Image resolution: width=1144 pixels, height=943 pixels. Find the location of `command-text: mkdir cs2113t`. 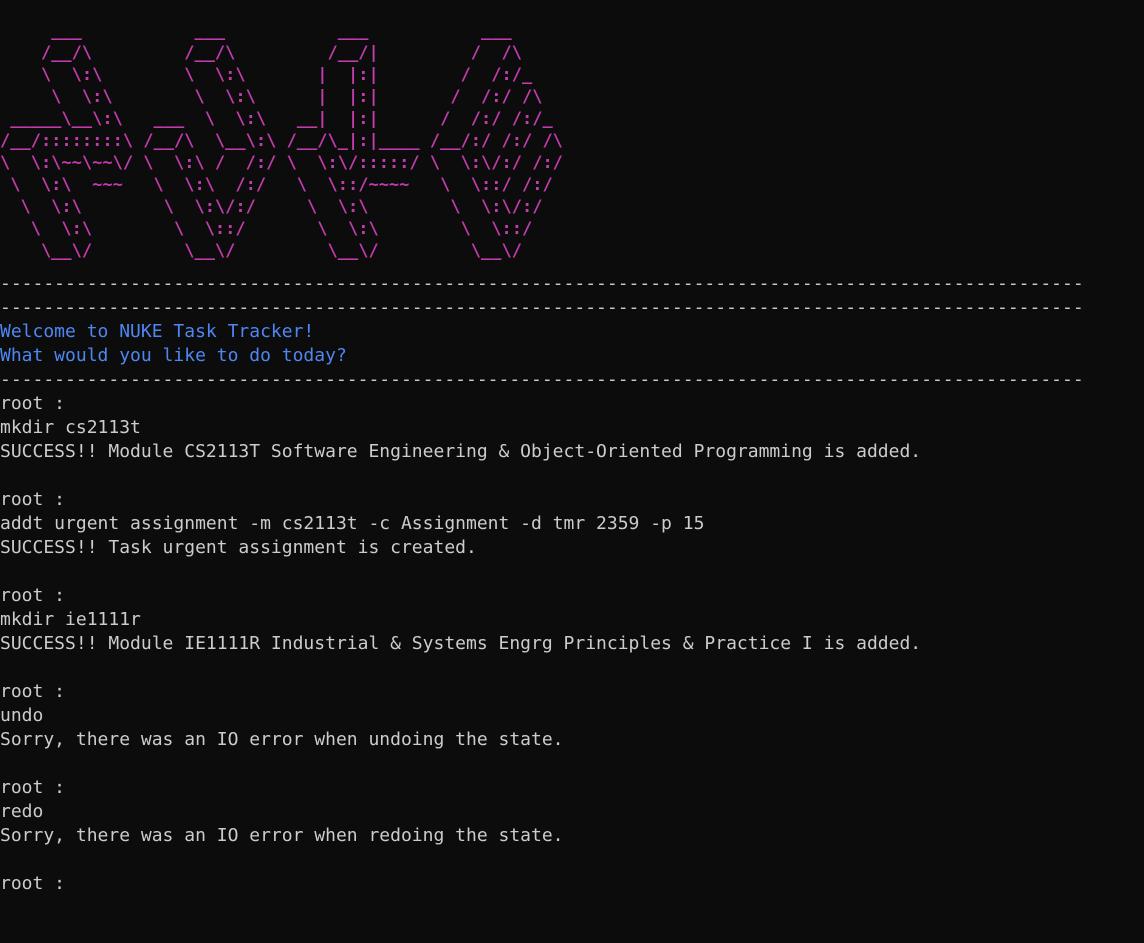

command-text: mkdir cs2113t is located at coordinates (70, 427).